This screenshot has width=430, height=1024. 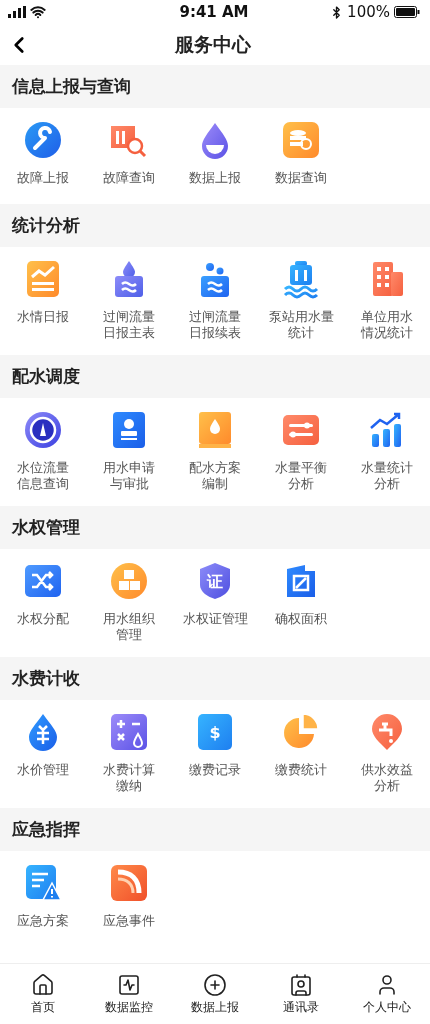 What do you see at coordinates (43, 140) in the screenshot?
I see `wrench-icon` at bounding box center [43, 140].